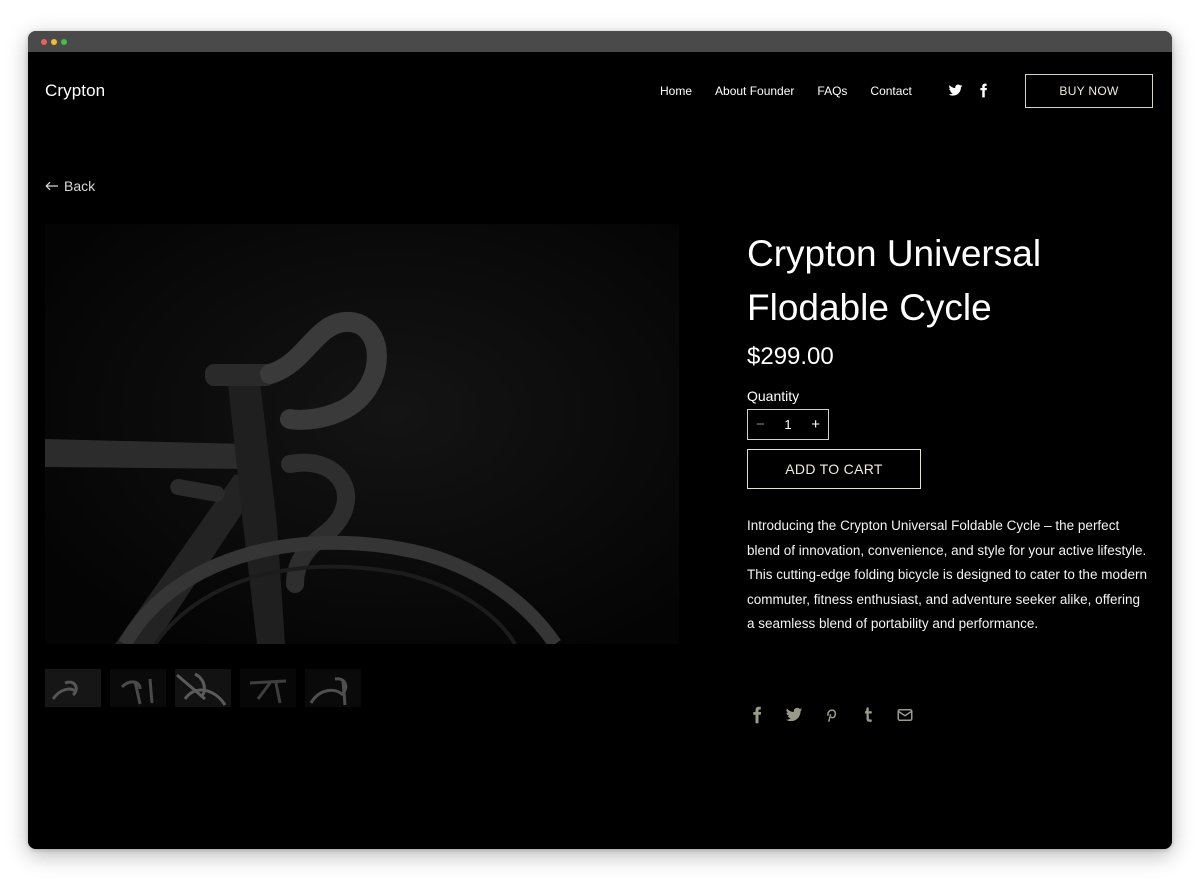  I want to click on site-logo: Crypton, so click(75, 91).